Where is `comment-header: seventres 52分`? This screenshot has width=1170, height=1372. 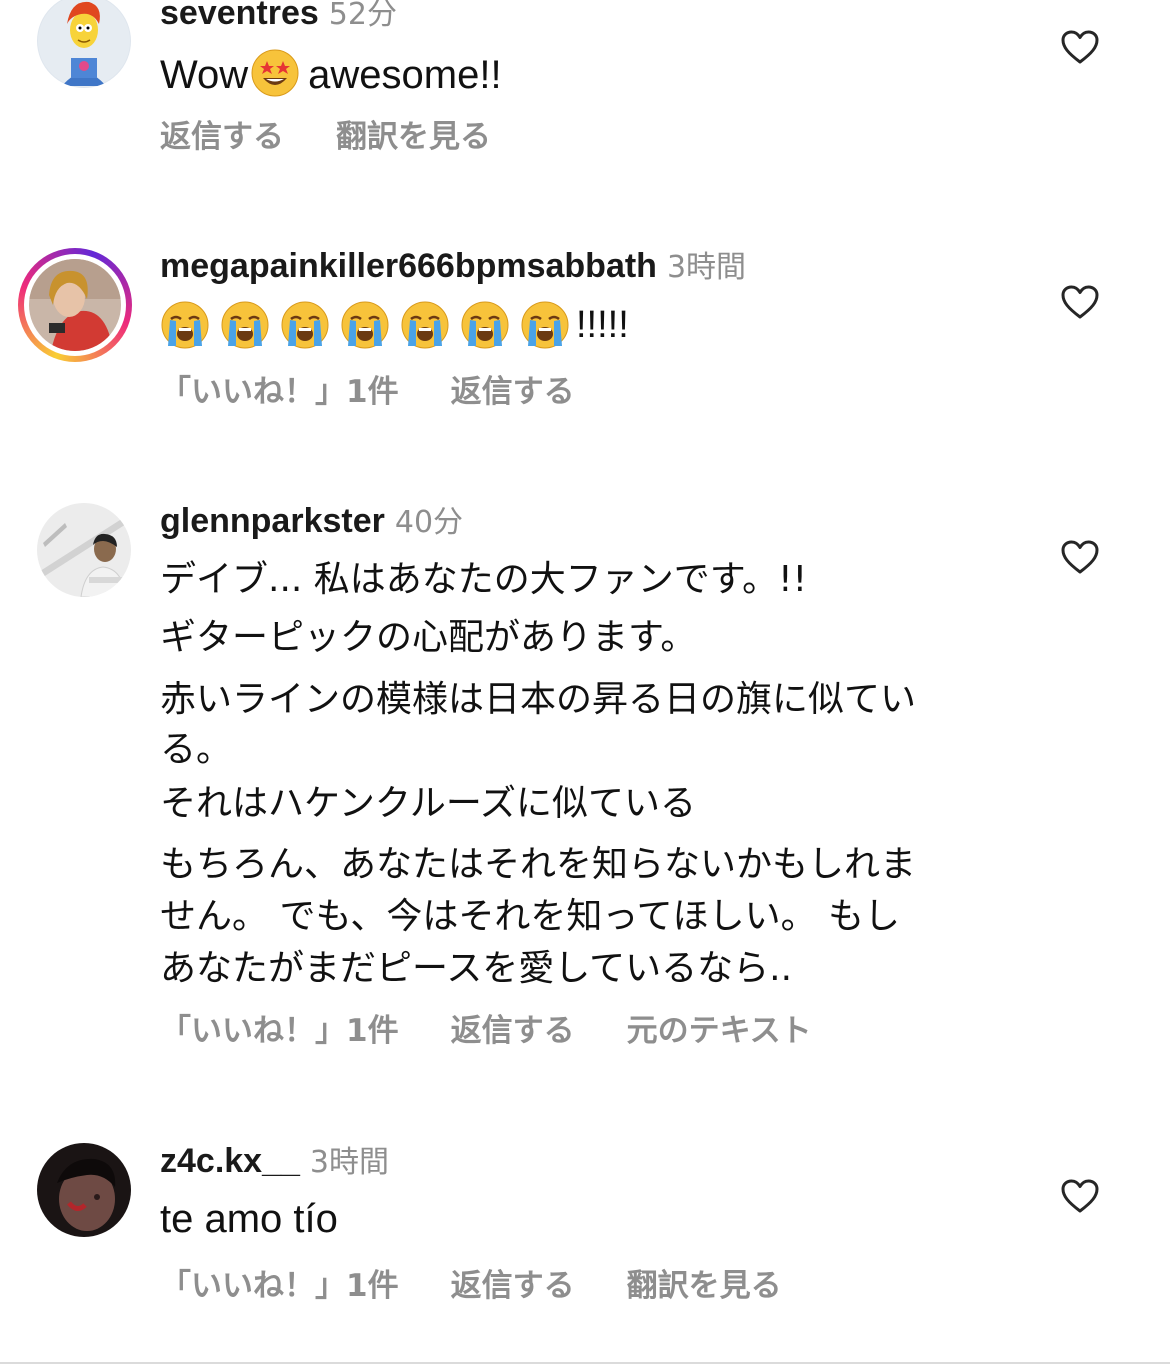
comment-header: seventres 52分 is located at coordinates (278, 15).